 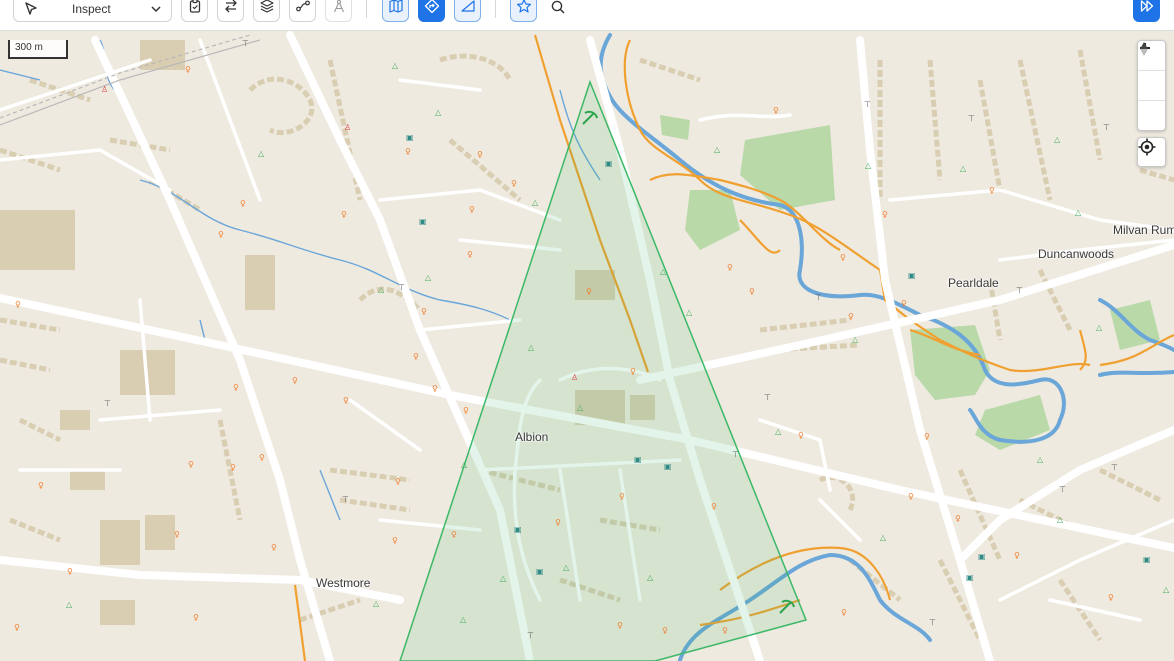 I want to click on navigation-button, so click(x=431, y=11).